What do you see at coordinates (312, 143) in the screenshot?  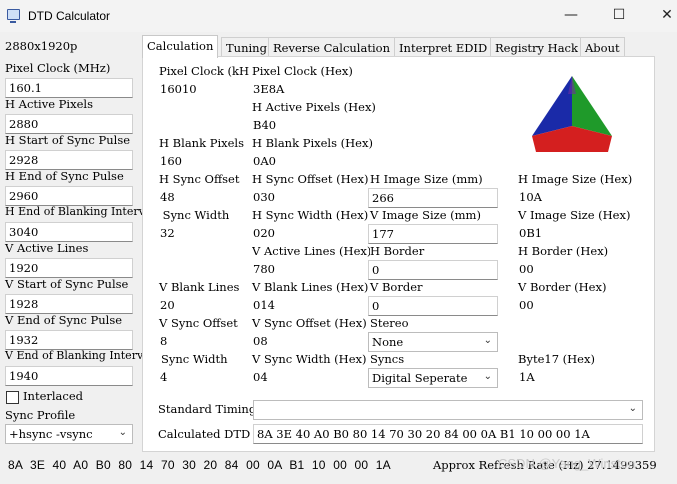 I see `h-blank-pixels-hex-label: H Blank Pixels (Hex)` at bounding box center [312, 143].